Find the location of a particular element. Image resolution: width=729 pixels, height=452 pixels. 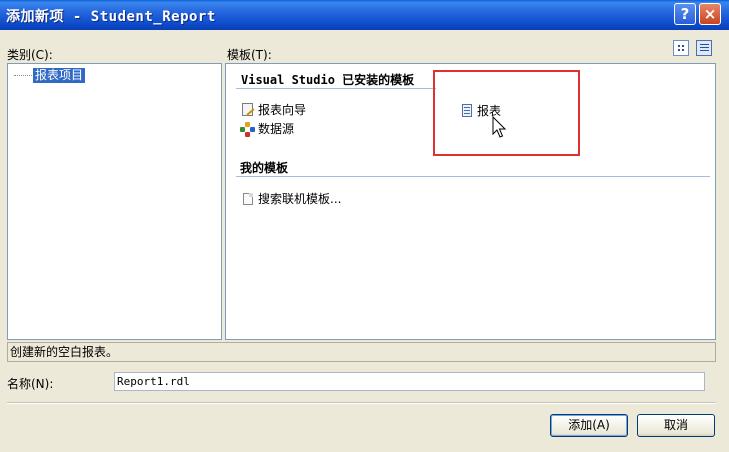

name-input: Report1.rdl is located at coordinates (409, 381).